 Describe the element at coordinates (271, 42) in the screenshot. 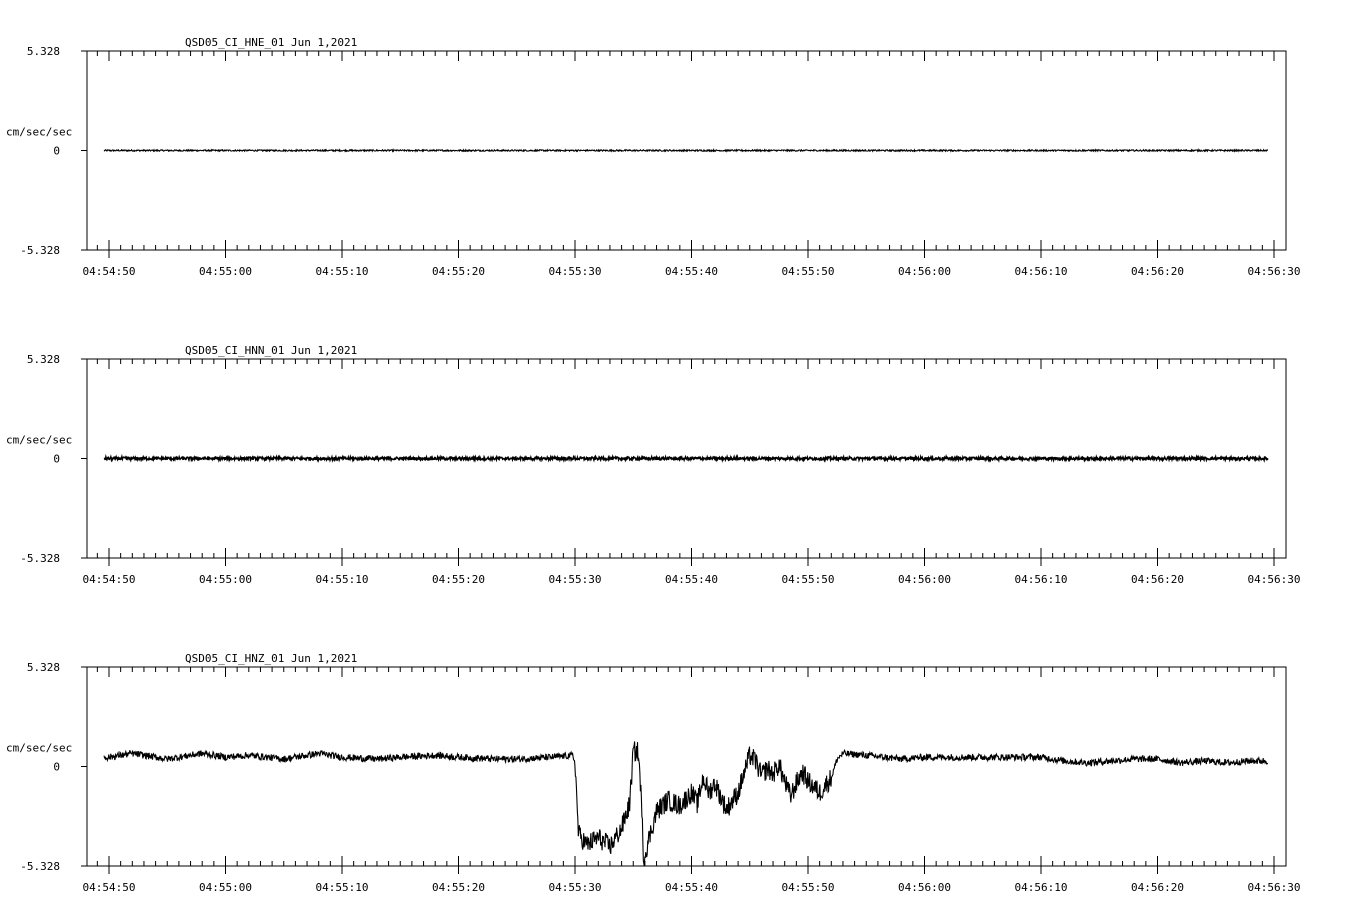

I see `panel-title: QSD05_CI_HNE_01 Jun 1,2021` at that location.